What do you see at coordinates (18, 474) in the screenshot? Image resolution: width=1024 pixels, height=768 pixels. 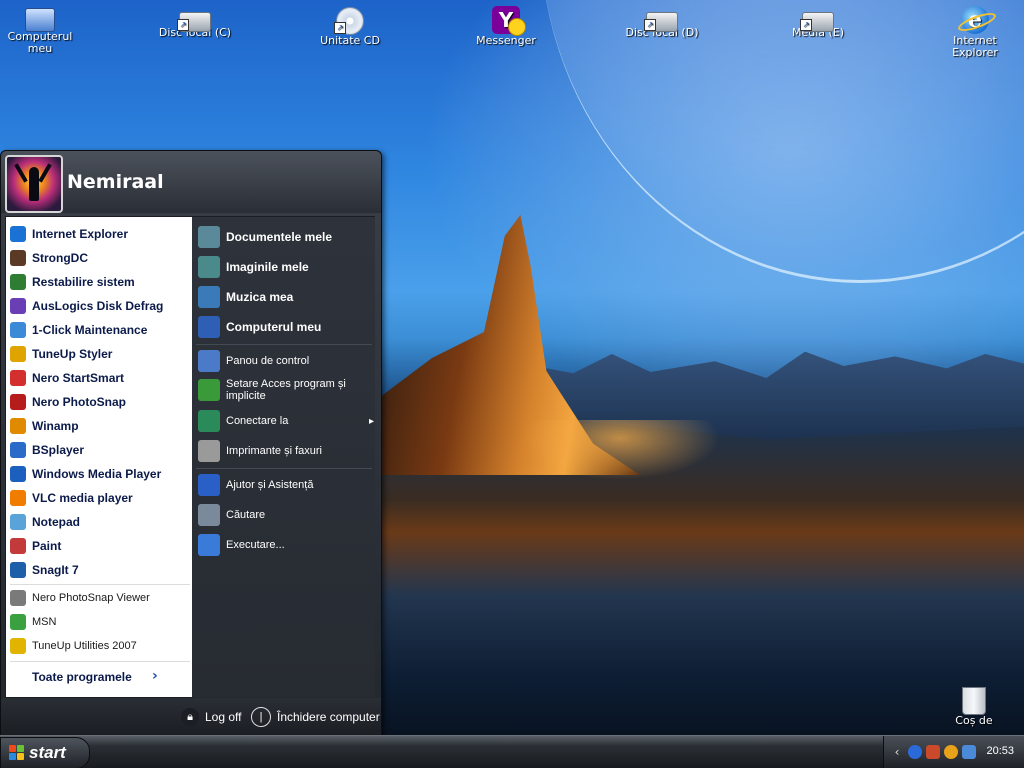 I see `windows-media-player-icon` at bounding box center [18, 474].